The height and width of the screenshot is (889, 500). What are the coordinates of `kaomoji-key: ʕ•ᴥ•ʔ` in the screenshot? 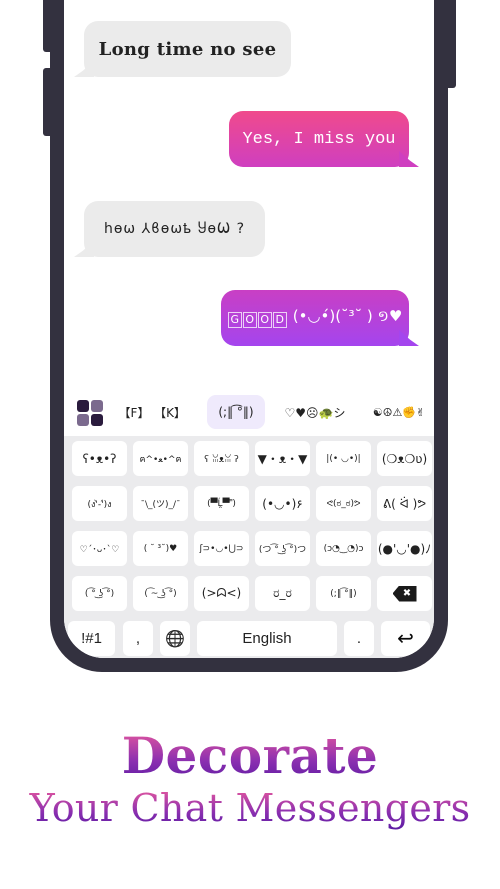 It's located at (99, 458).